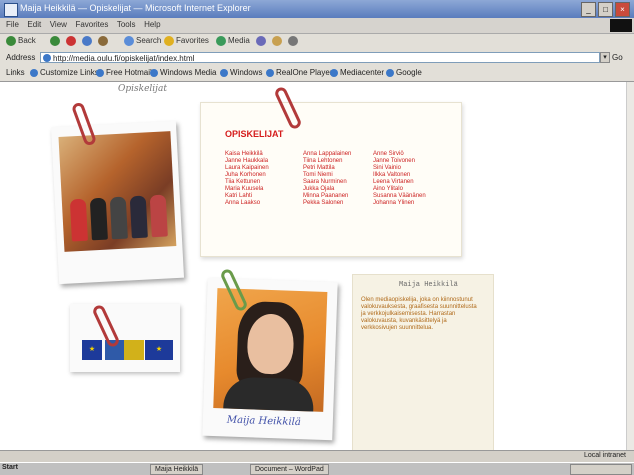  I want to click on student-link: Katri Lahti, so click(247, 196).